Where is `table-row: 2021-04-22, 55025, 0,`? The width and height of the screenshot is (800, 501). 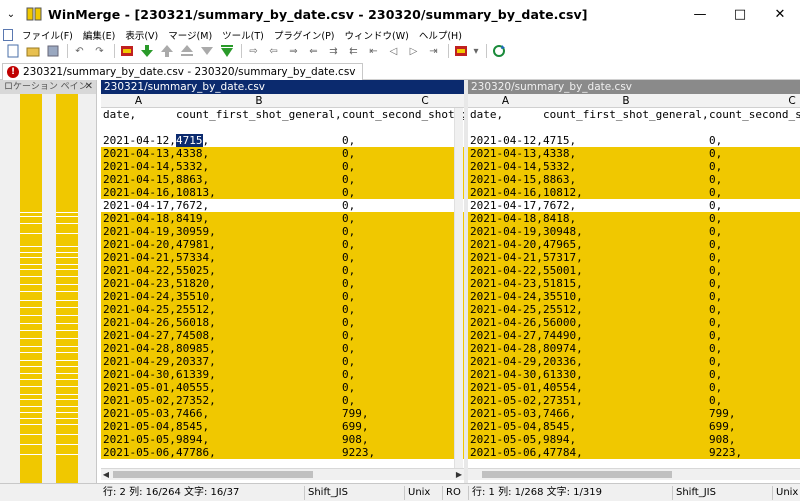
table-row: 2021-04-22, 55025, 0, is located at coordinates (282, 270).